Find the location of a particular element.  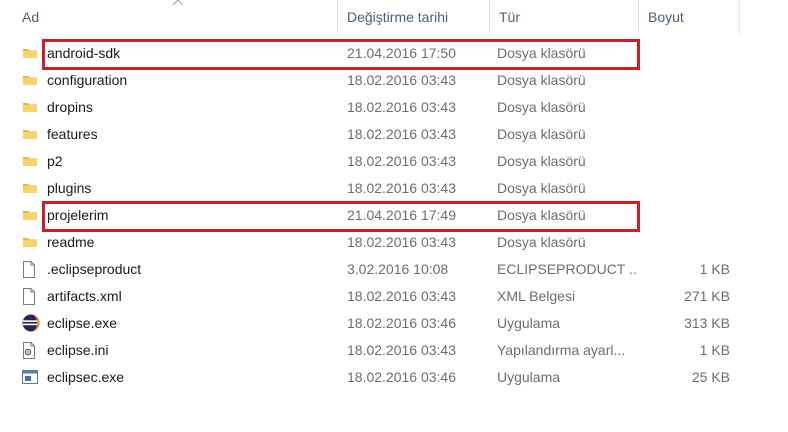

file-row: features 18.02.2016 03:43 Dosya klasörü is located at coordinates (394, 134).